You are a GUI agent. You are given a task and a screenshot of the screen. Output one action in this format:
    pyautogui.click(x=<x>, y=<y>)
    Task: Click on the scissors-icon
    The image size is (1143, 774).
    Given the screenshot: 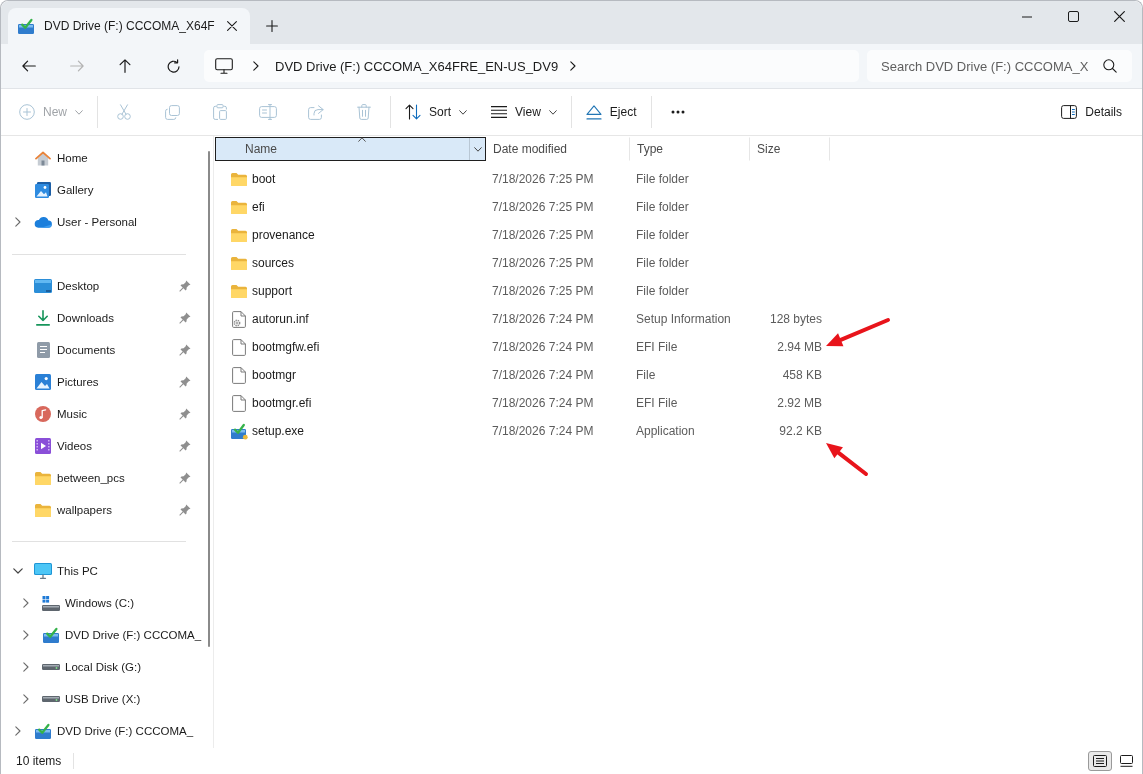 What is the action you would take?
    pyautogui.click(x=124, y=112)
    